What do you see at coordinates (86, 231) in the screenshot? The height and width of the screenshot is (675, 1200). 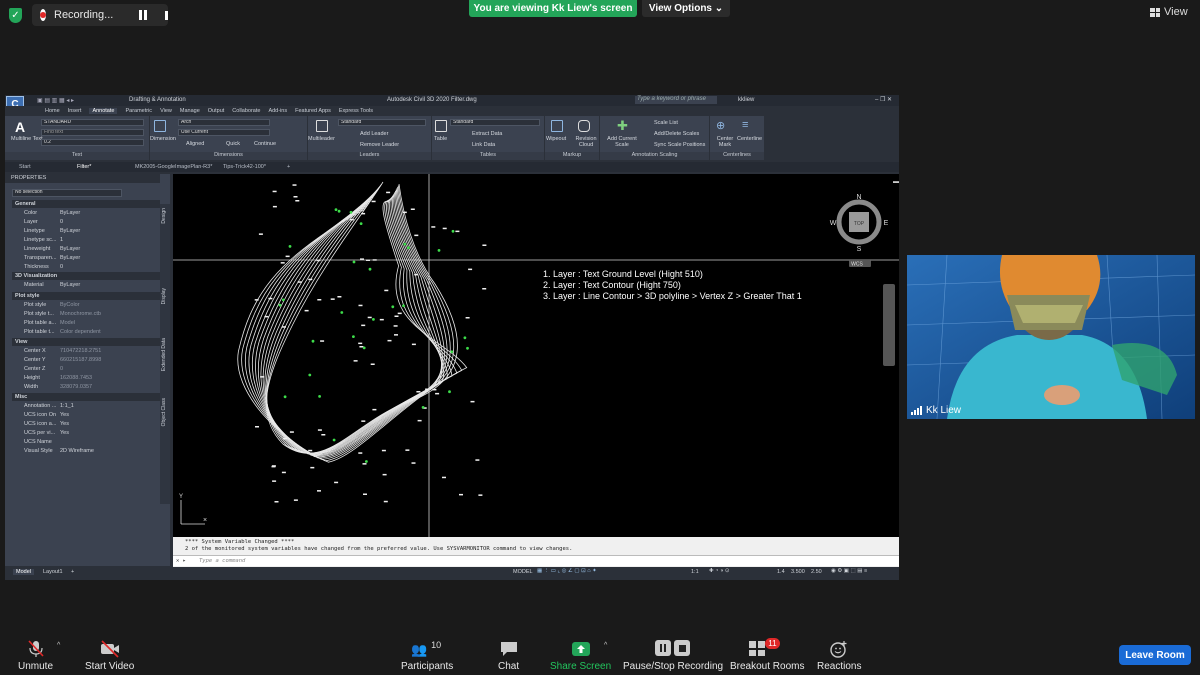 I see `property-row: Linetype ByLayer` at bounding box center [86, 231].